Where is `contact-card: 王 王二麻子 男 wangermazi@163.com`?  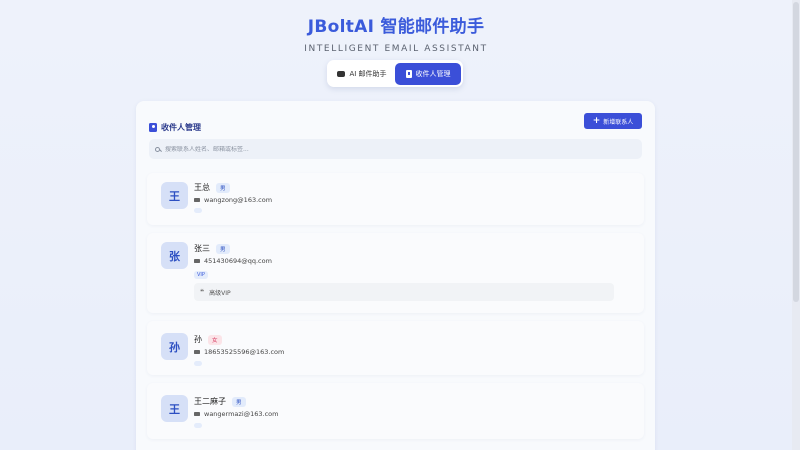
contact-card: 王 王二麻子 男 wangermazi@163.com is located at coordinates (395, 411).